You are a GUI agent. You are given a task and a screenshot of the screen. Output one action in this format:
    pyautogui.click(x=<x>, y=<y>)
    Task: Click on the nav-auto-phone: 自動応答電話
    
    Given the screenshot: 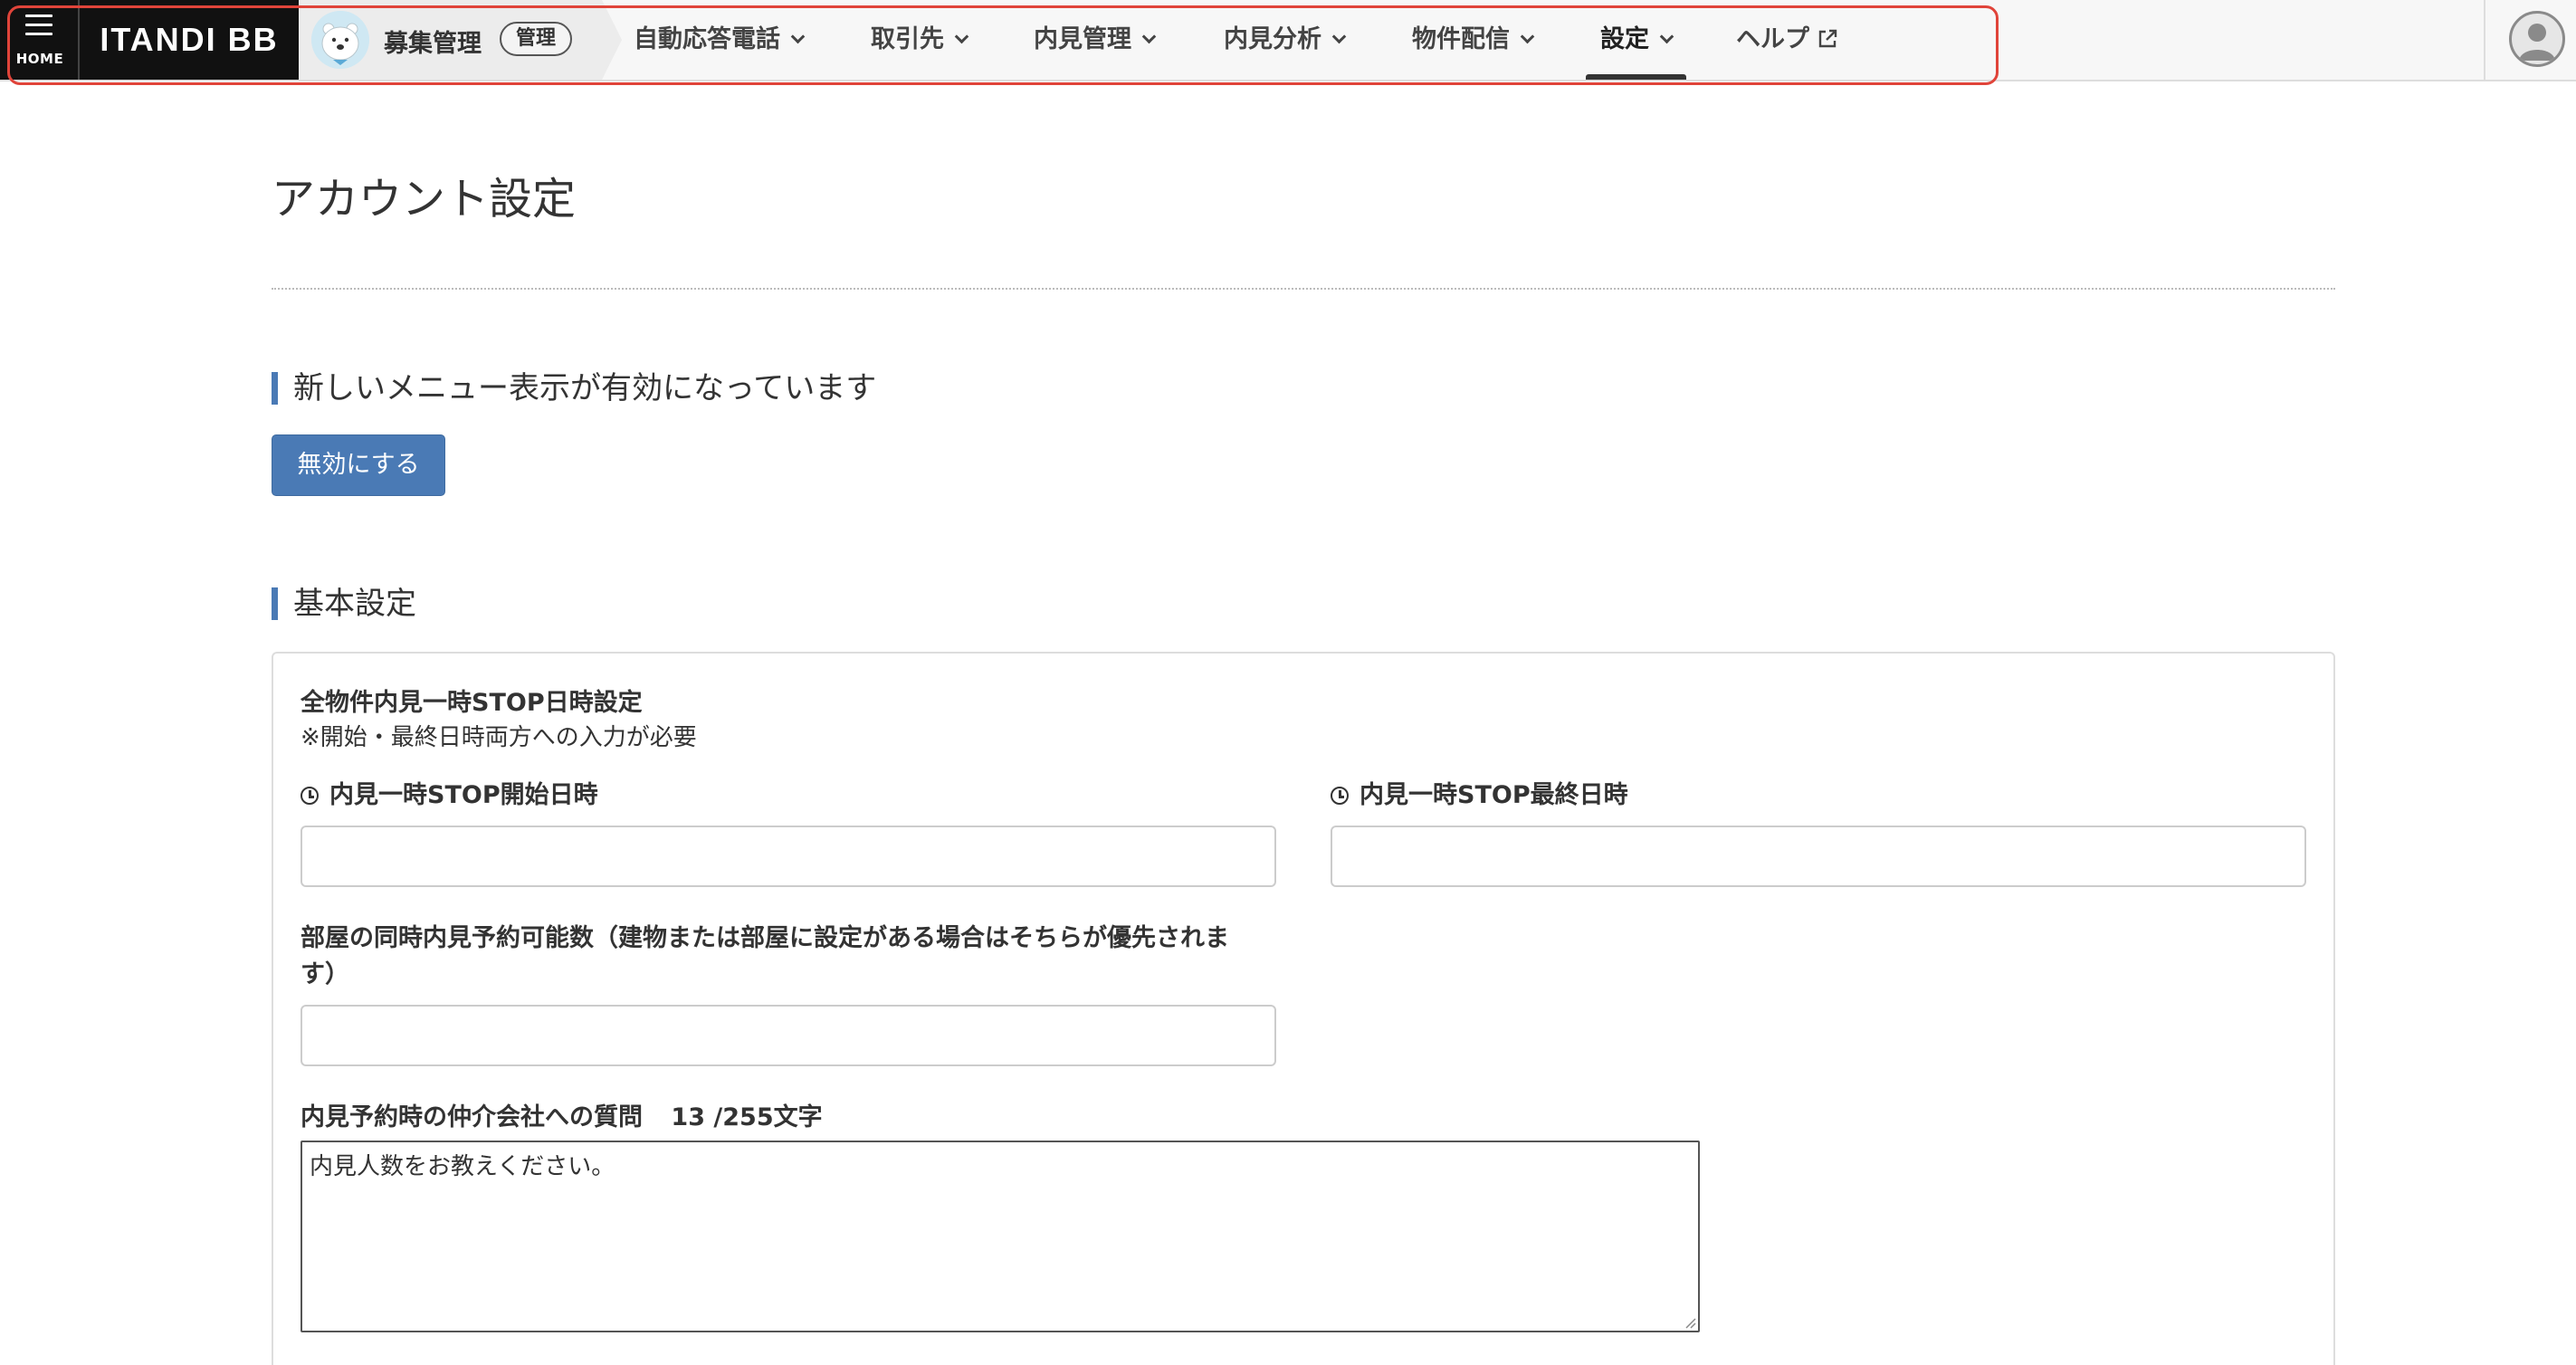 What is the action you would take?
    pyautogui.click(x=720, y=40)
    